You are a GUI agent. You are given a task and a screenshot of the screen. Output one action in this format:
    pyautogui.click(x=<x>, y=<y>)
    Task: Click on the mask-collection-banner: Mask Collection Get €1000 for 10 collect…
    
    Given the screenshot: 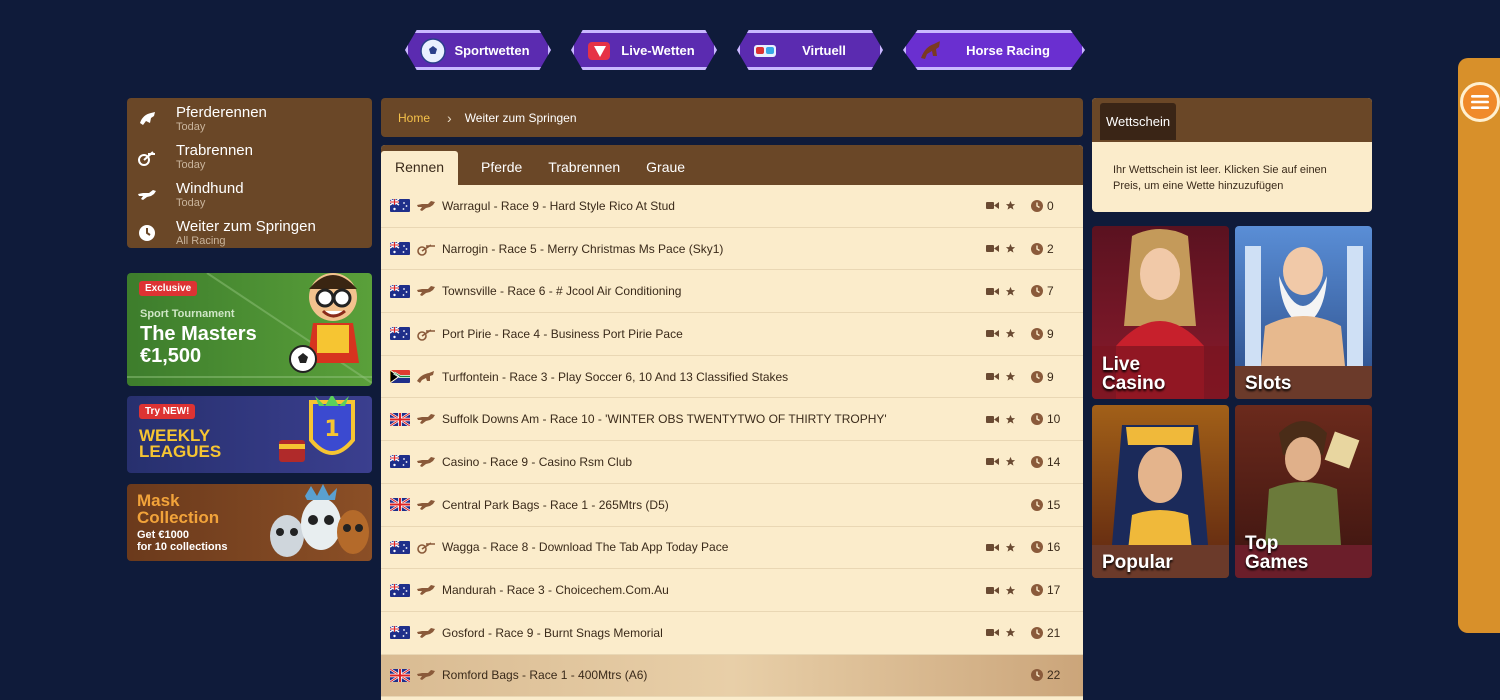 What is the action you would take?
    pyautogui.click(x=249, y=522)
    